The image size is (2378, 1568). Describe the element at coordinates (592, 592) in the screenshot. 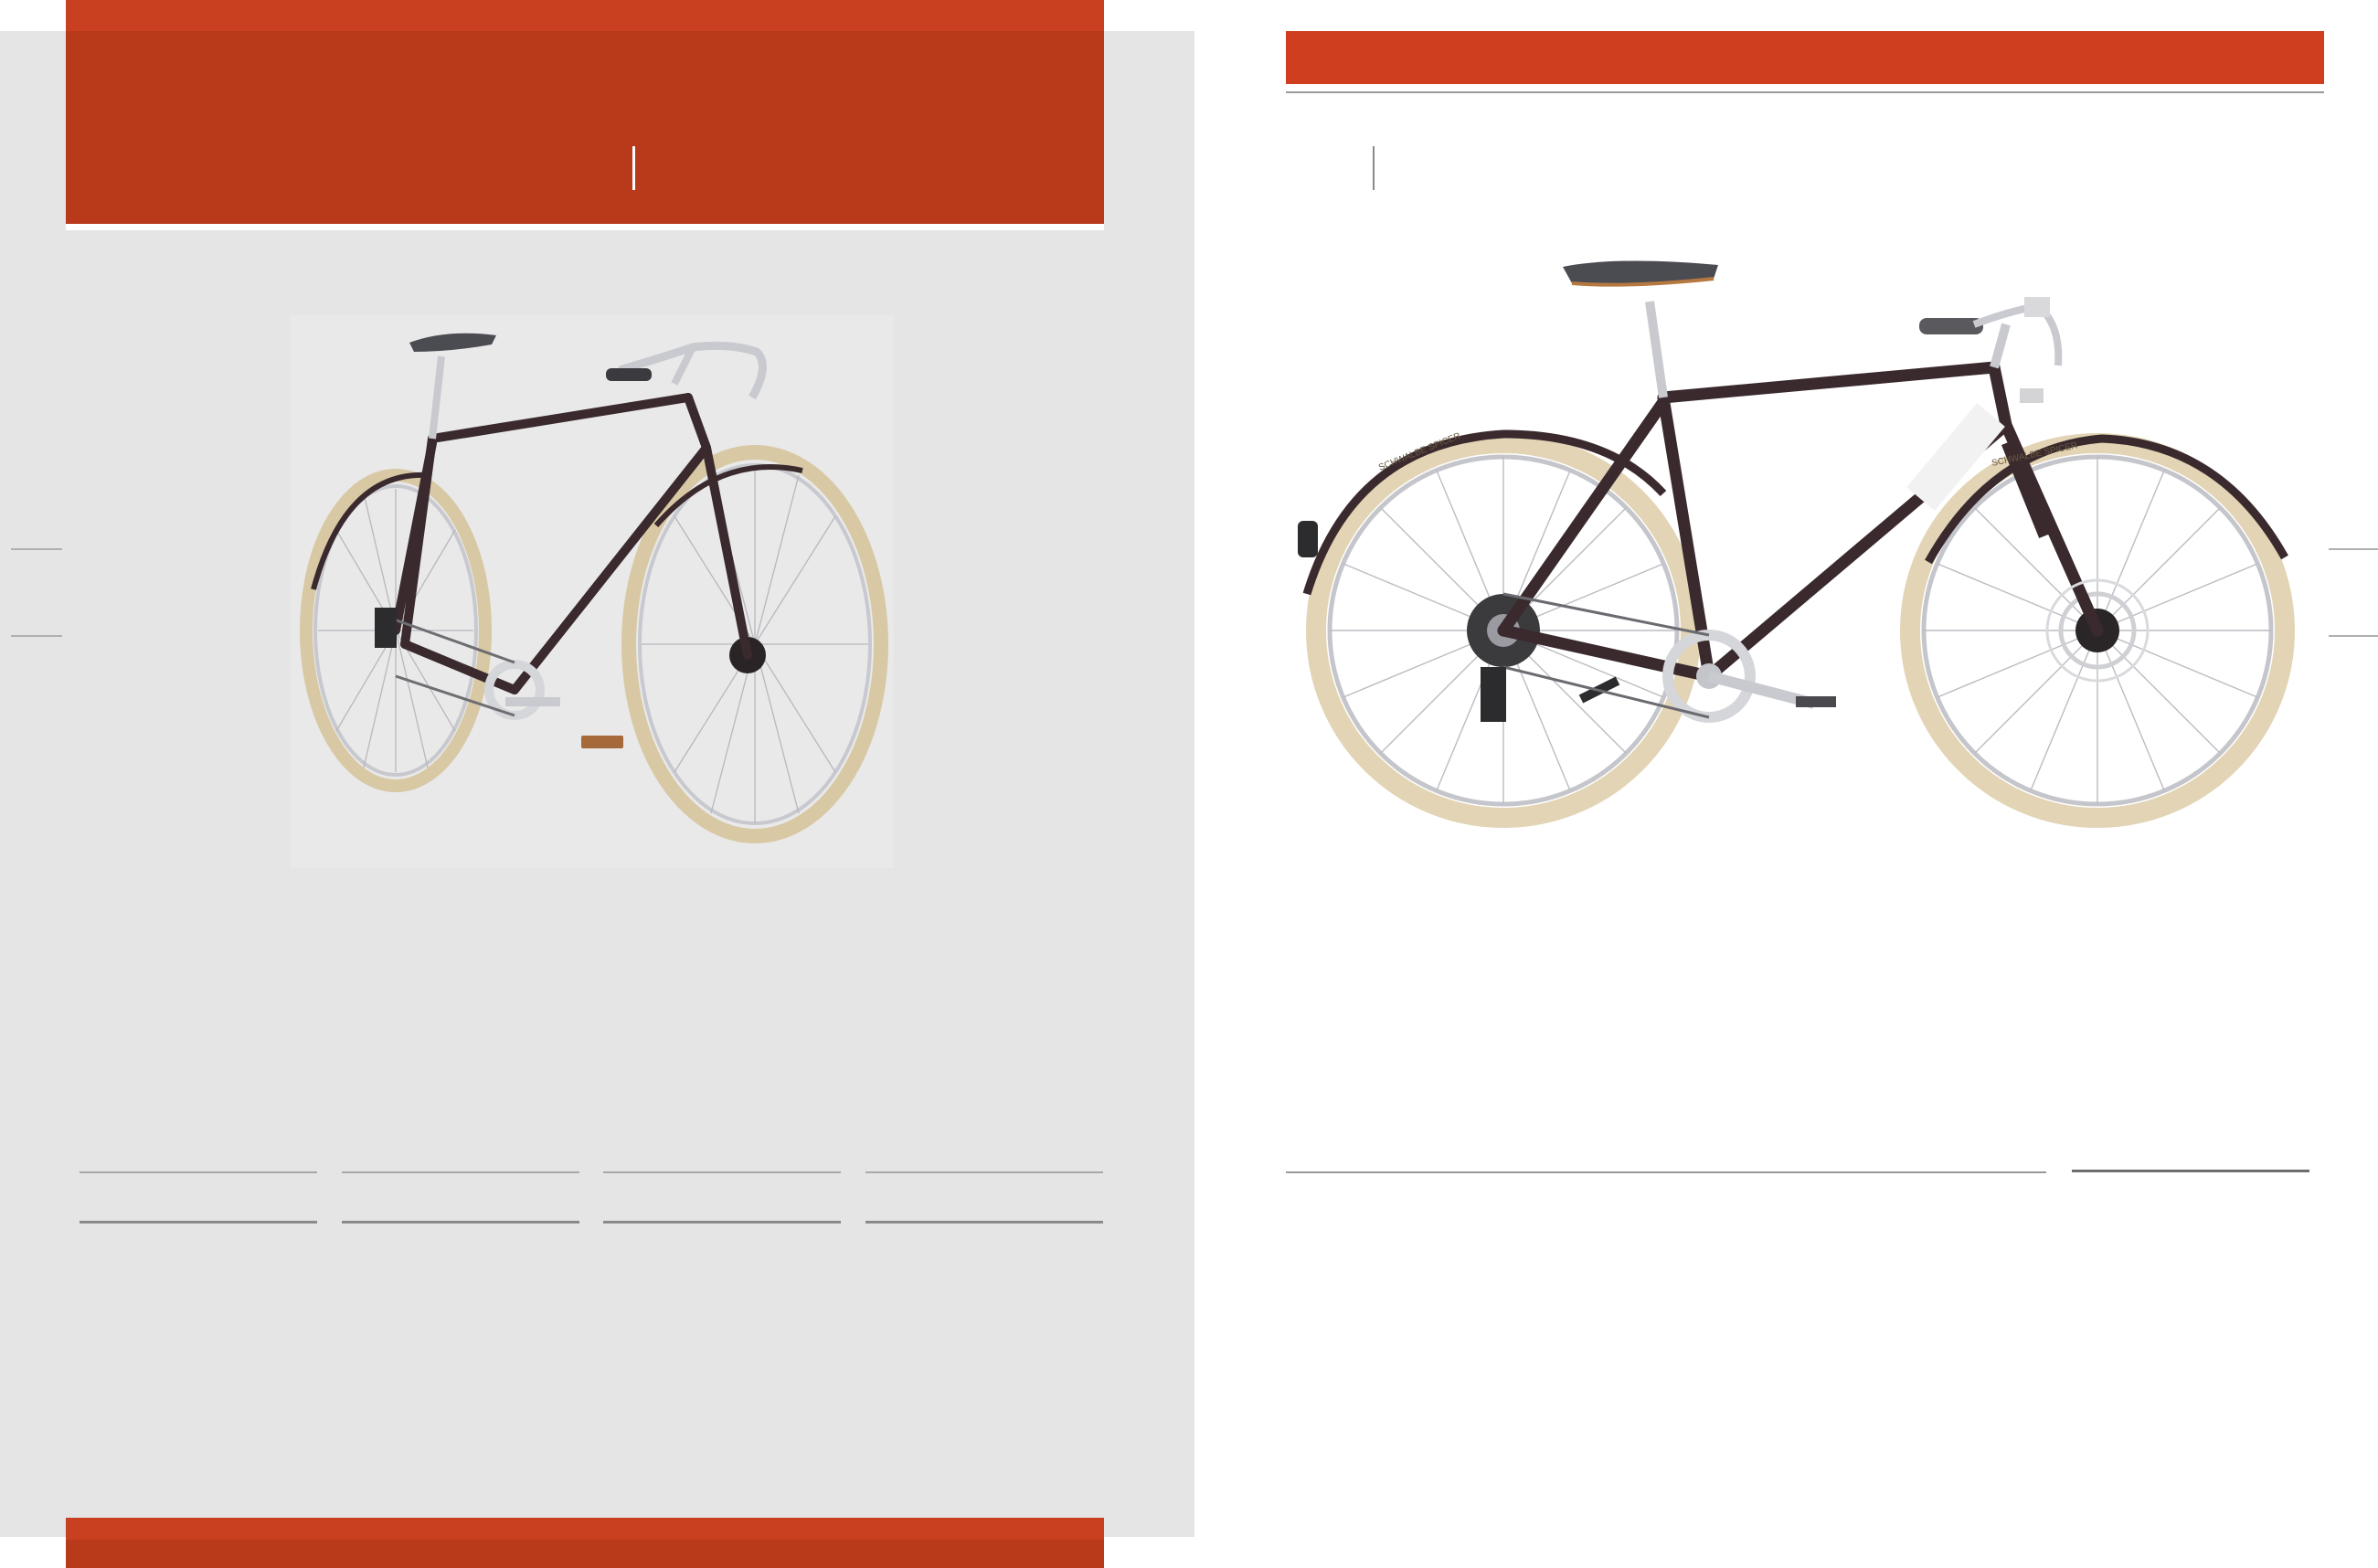

I see `bike-three-quarter-image` at that location.